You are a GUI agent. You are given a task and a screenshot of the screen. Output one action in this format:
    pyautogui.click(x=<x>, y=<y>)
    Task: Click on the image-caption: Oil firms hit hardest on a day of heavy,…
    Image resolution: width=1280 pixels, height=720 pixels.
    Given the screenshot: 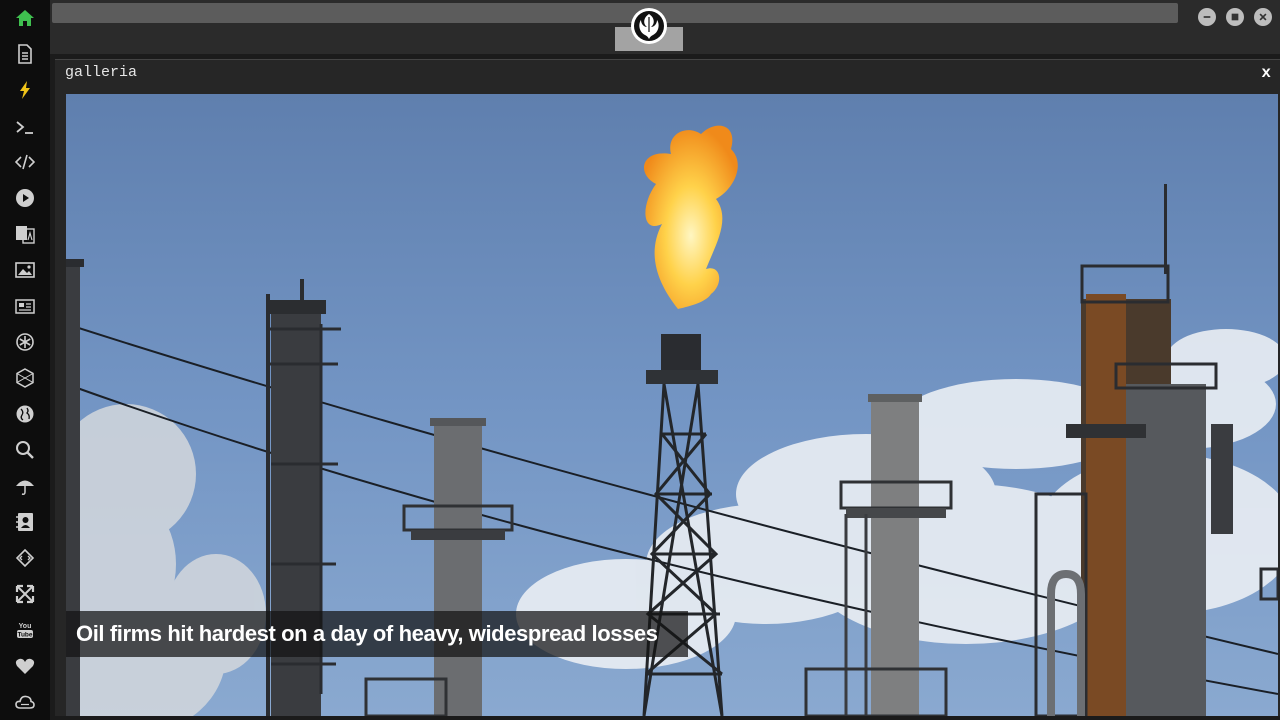 What is the action you would take?
    pyautogui.click(x=377, y=634)
    